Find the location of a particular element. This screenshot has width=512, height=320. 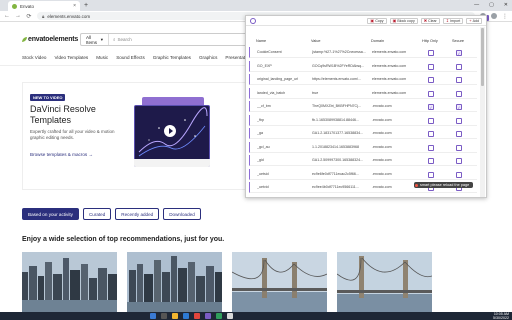

category-dropdown: All Items ▾ is located at coordinates (95, 39).